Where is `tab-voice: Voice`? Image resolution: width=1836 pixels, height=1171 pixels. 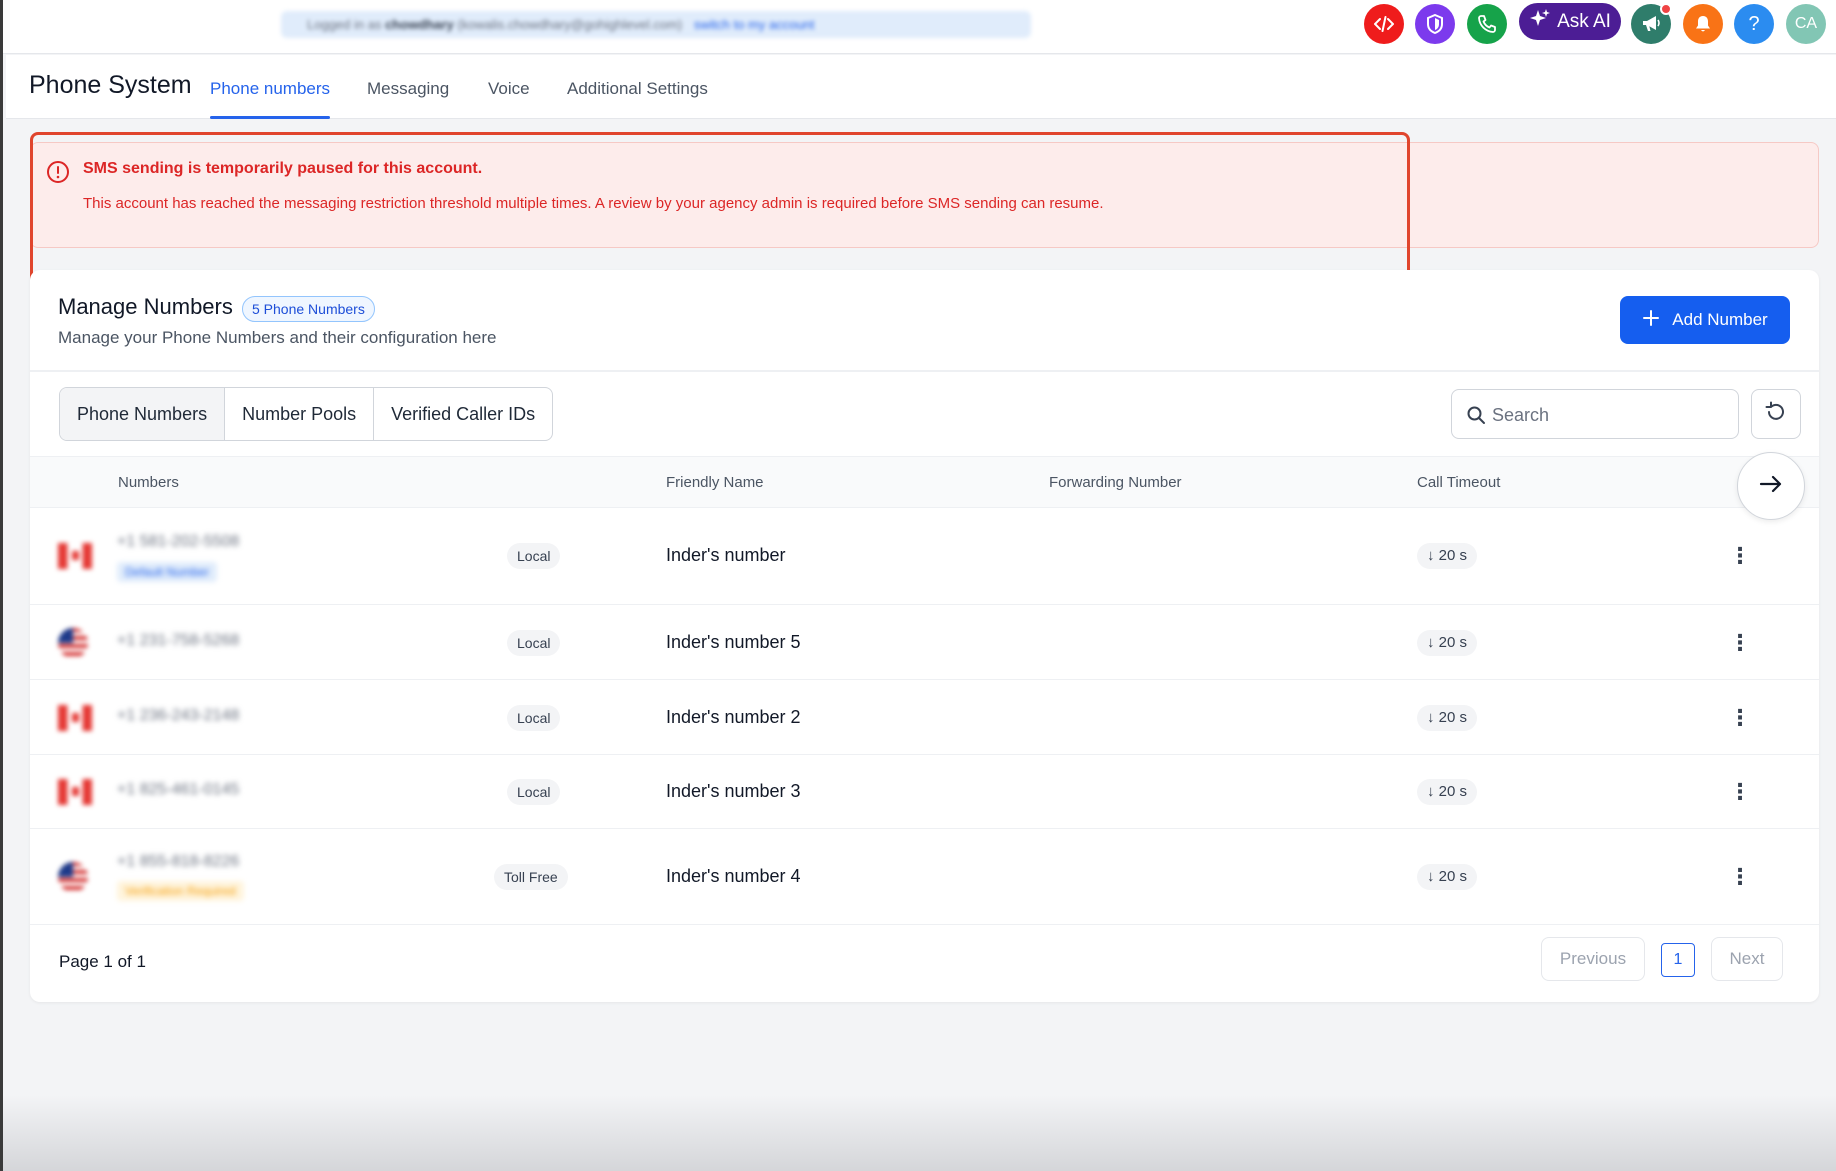
tab-voice: Voice is located at coordinates (509, 99).